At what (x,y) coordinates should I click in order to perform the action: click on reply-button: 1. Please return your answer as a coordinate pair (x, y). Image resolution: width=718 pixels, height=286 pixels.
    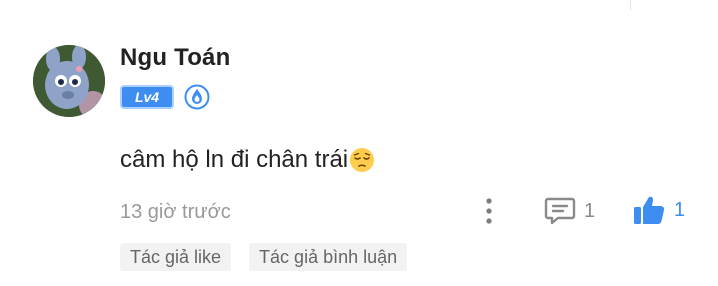
    Looking at the image, I should click on (569, 211).